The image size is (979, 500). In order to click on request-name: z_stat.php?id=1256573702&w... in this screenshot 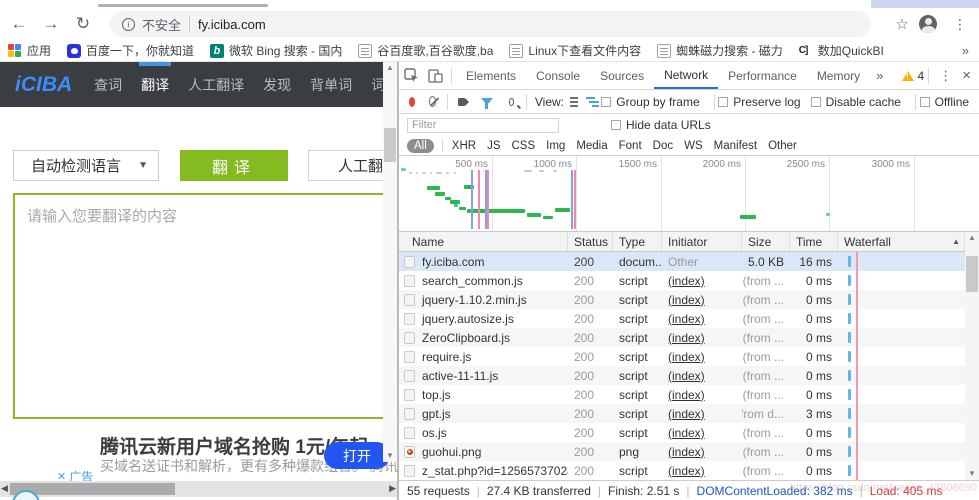, I will do `click(483, 470)`.